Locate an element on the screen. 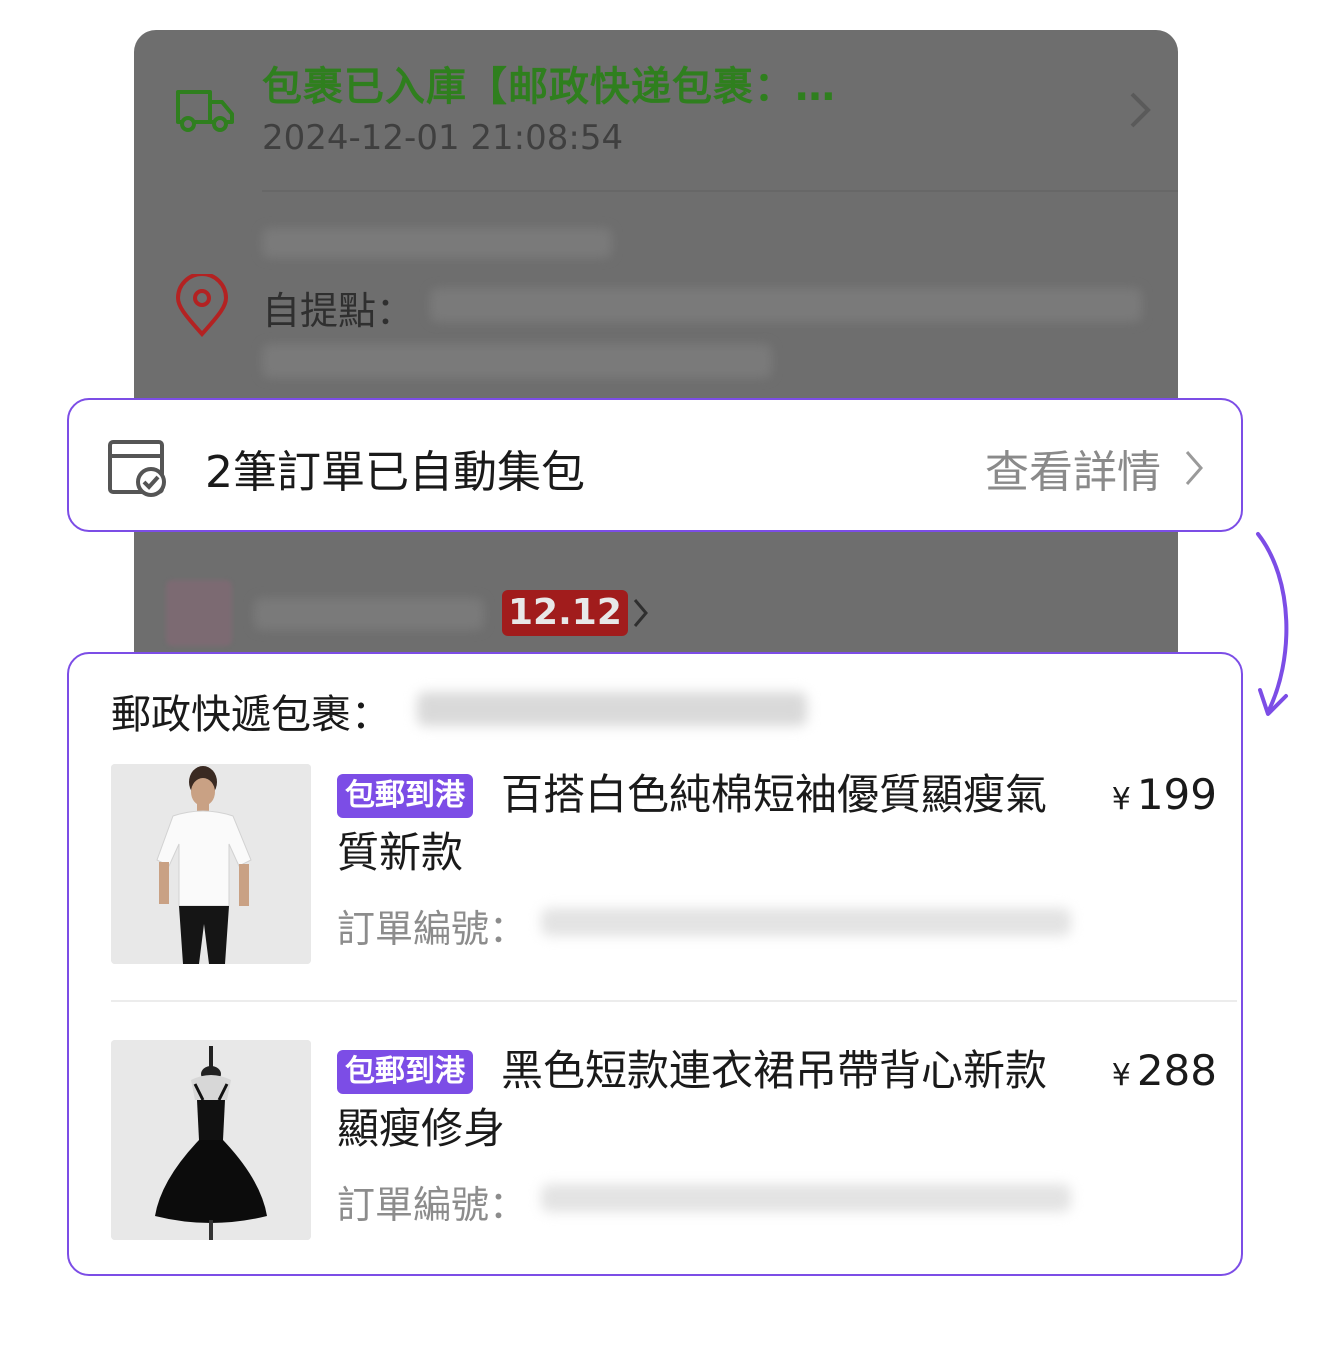  bundle-message: 2筆訂單已自動集包 is located at coordinates (395, 472).